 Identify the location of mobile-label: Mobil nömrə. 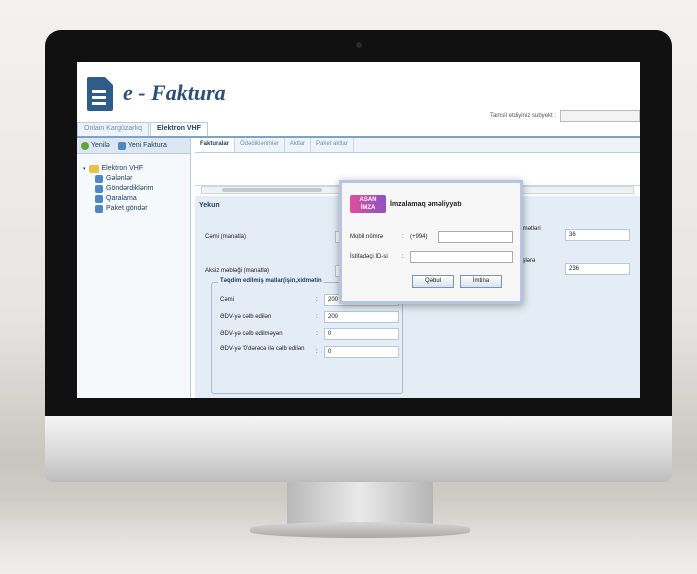
(367, 237).